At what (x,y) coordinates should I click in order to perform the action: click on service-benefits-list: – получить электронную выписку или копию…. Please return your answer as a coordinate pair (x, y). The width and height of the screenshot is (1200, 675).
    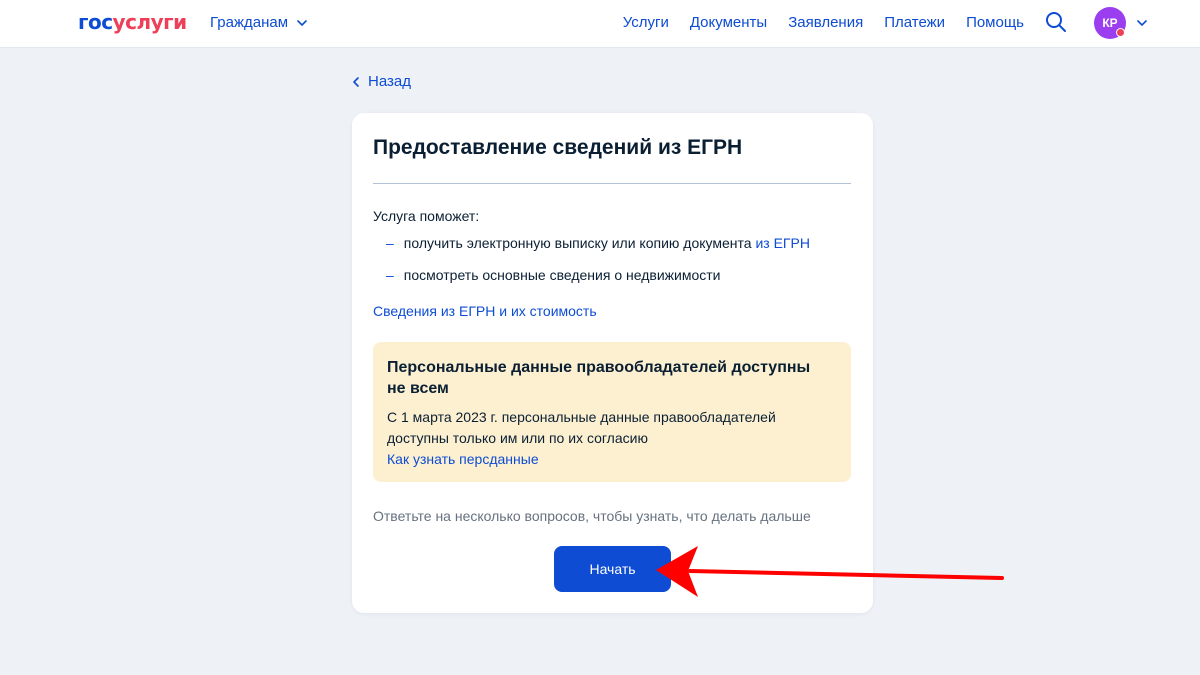
    Looking at the image, I should click on (598, 267).